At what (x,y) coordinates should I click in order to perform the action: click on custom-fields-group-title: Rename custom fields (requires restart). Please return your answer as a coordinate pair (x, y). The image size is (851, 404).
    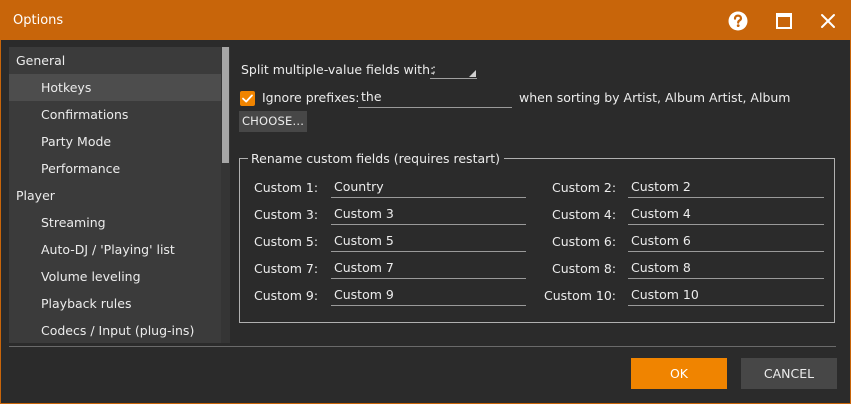
    Looking at the image, I should click on (376, 158).